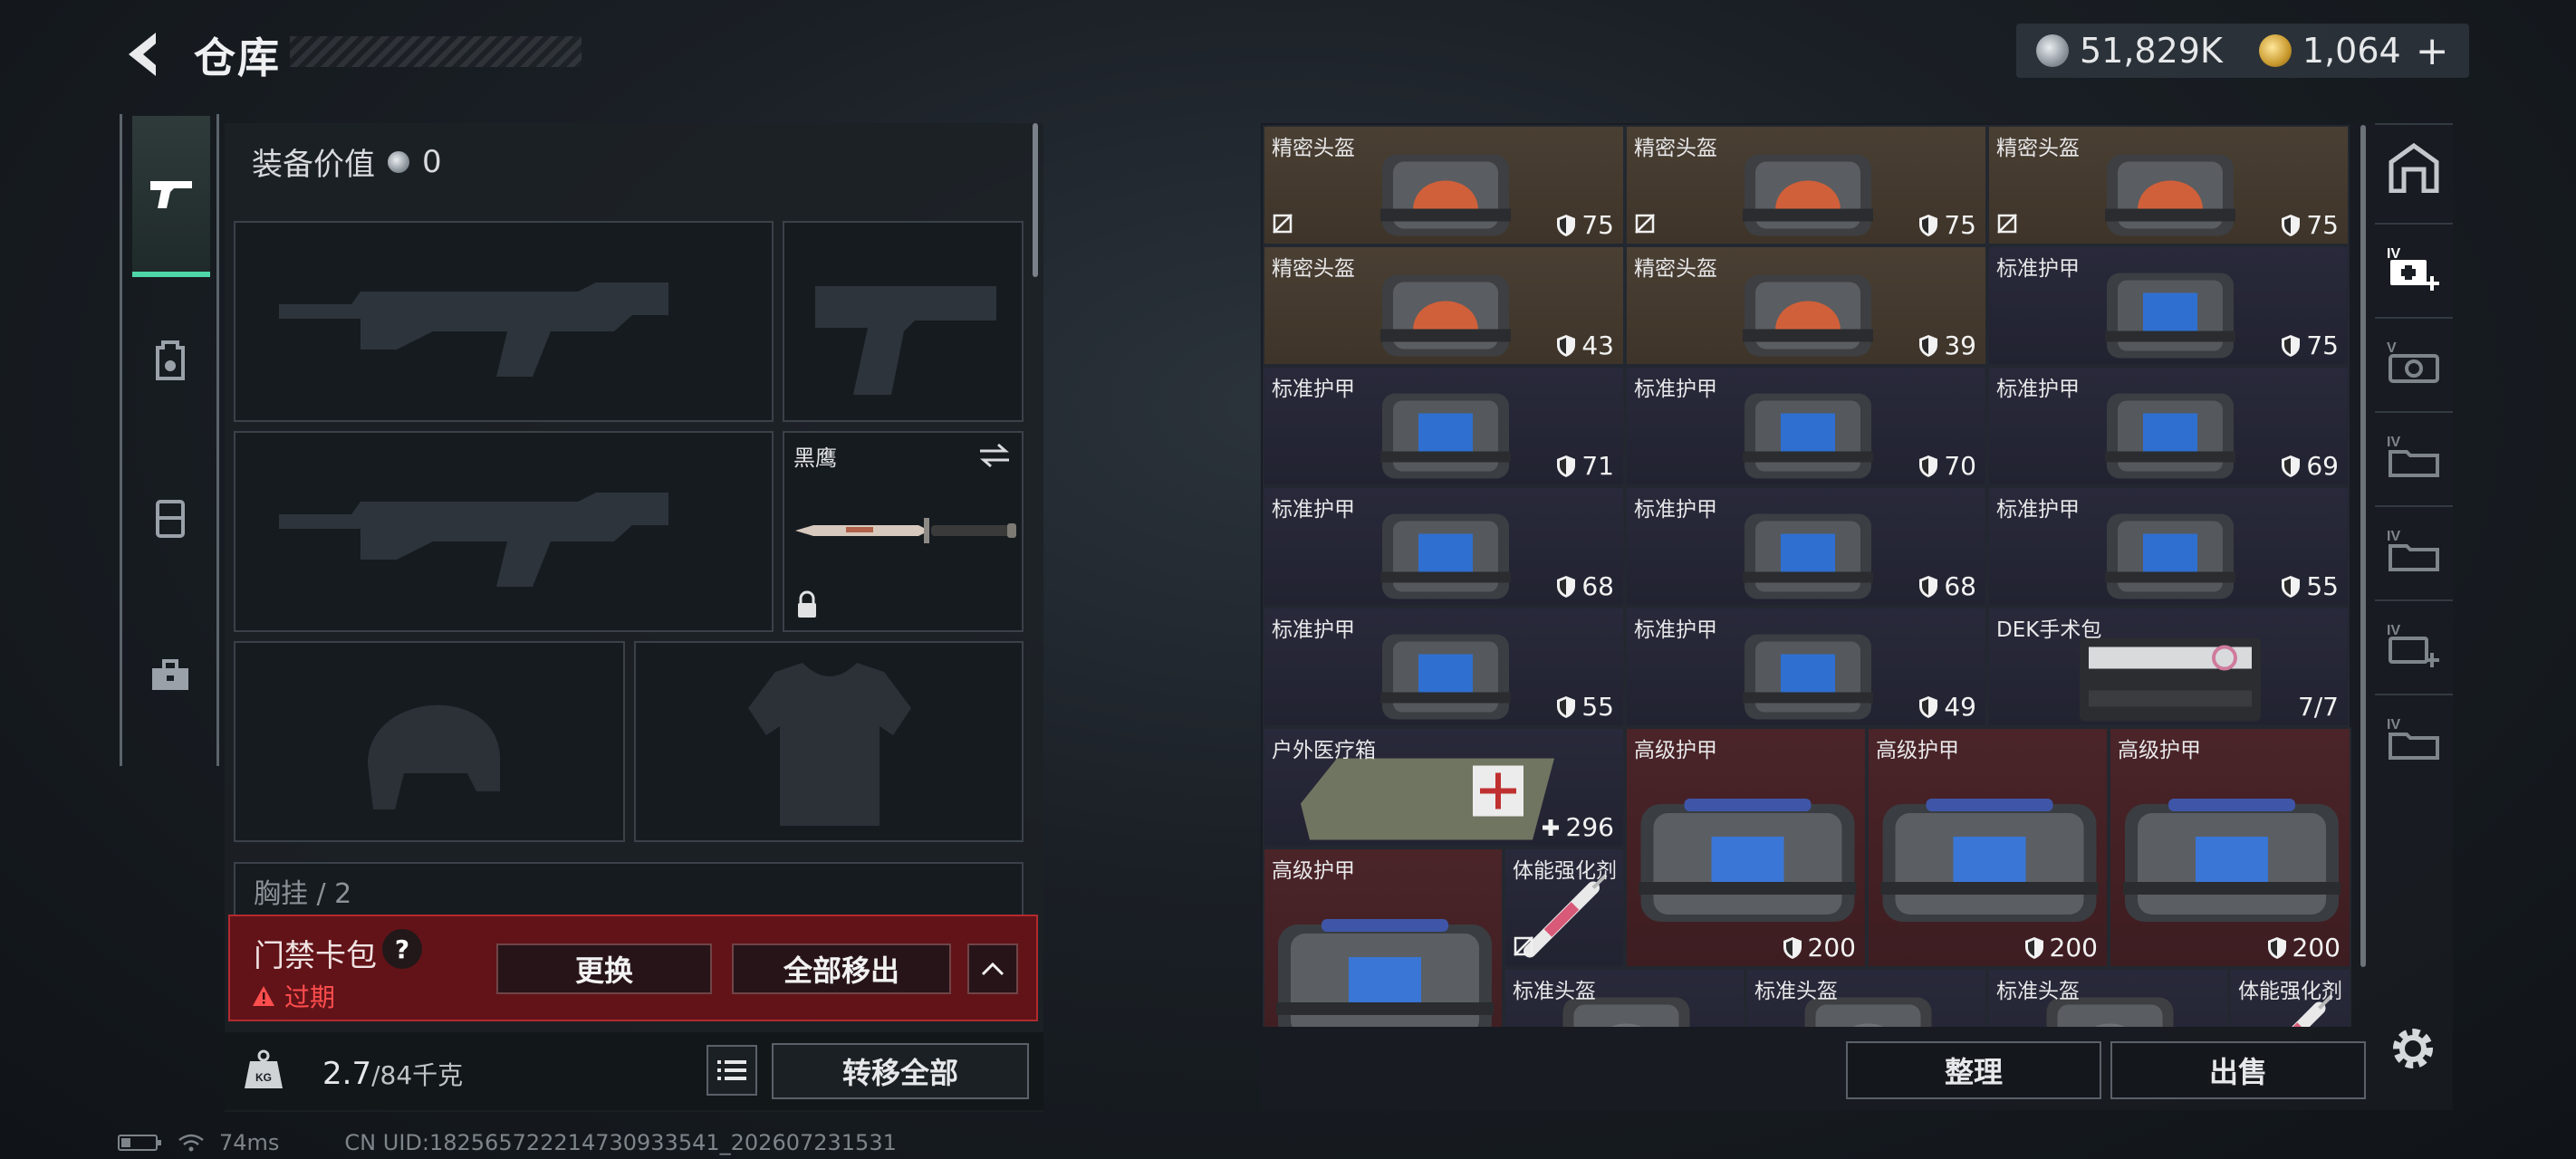 The image size is (2576, 1159). Describe the element at coordinates (2238, 1070) in the screenshot. I see `sell-button: 出售` at that location.